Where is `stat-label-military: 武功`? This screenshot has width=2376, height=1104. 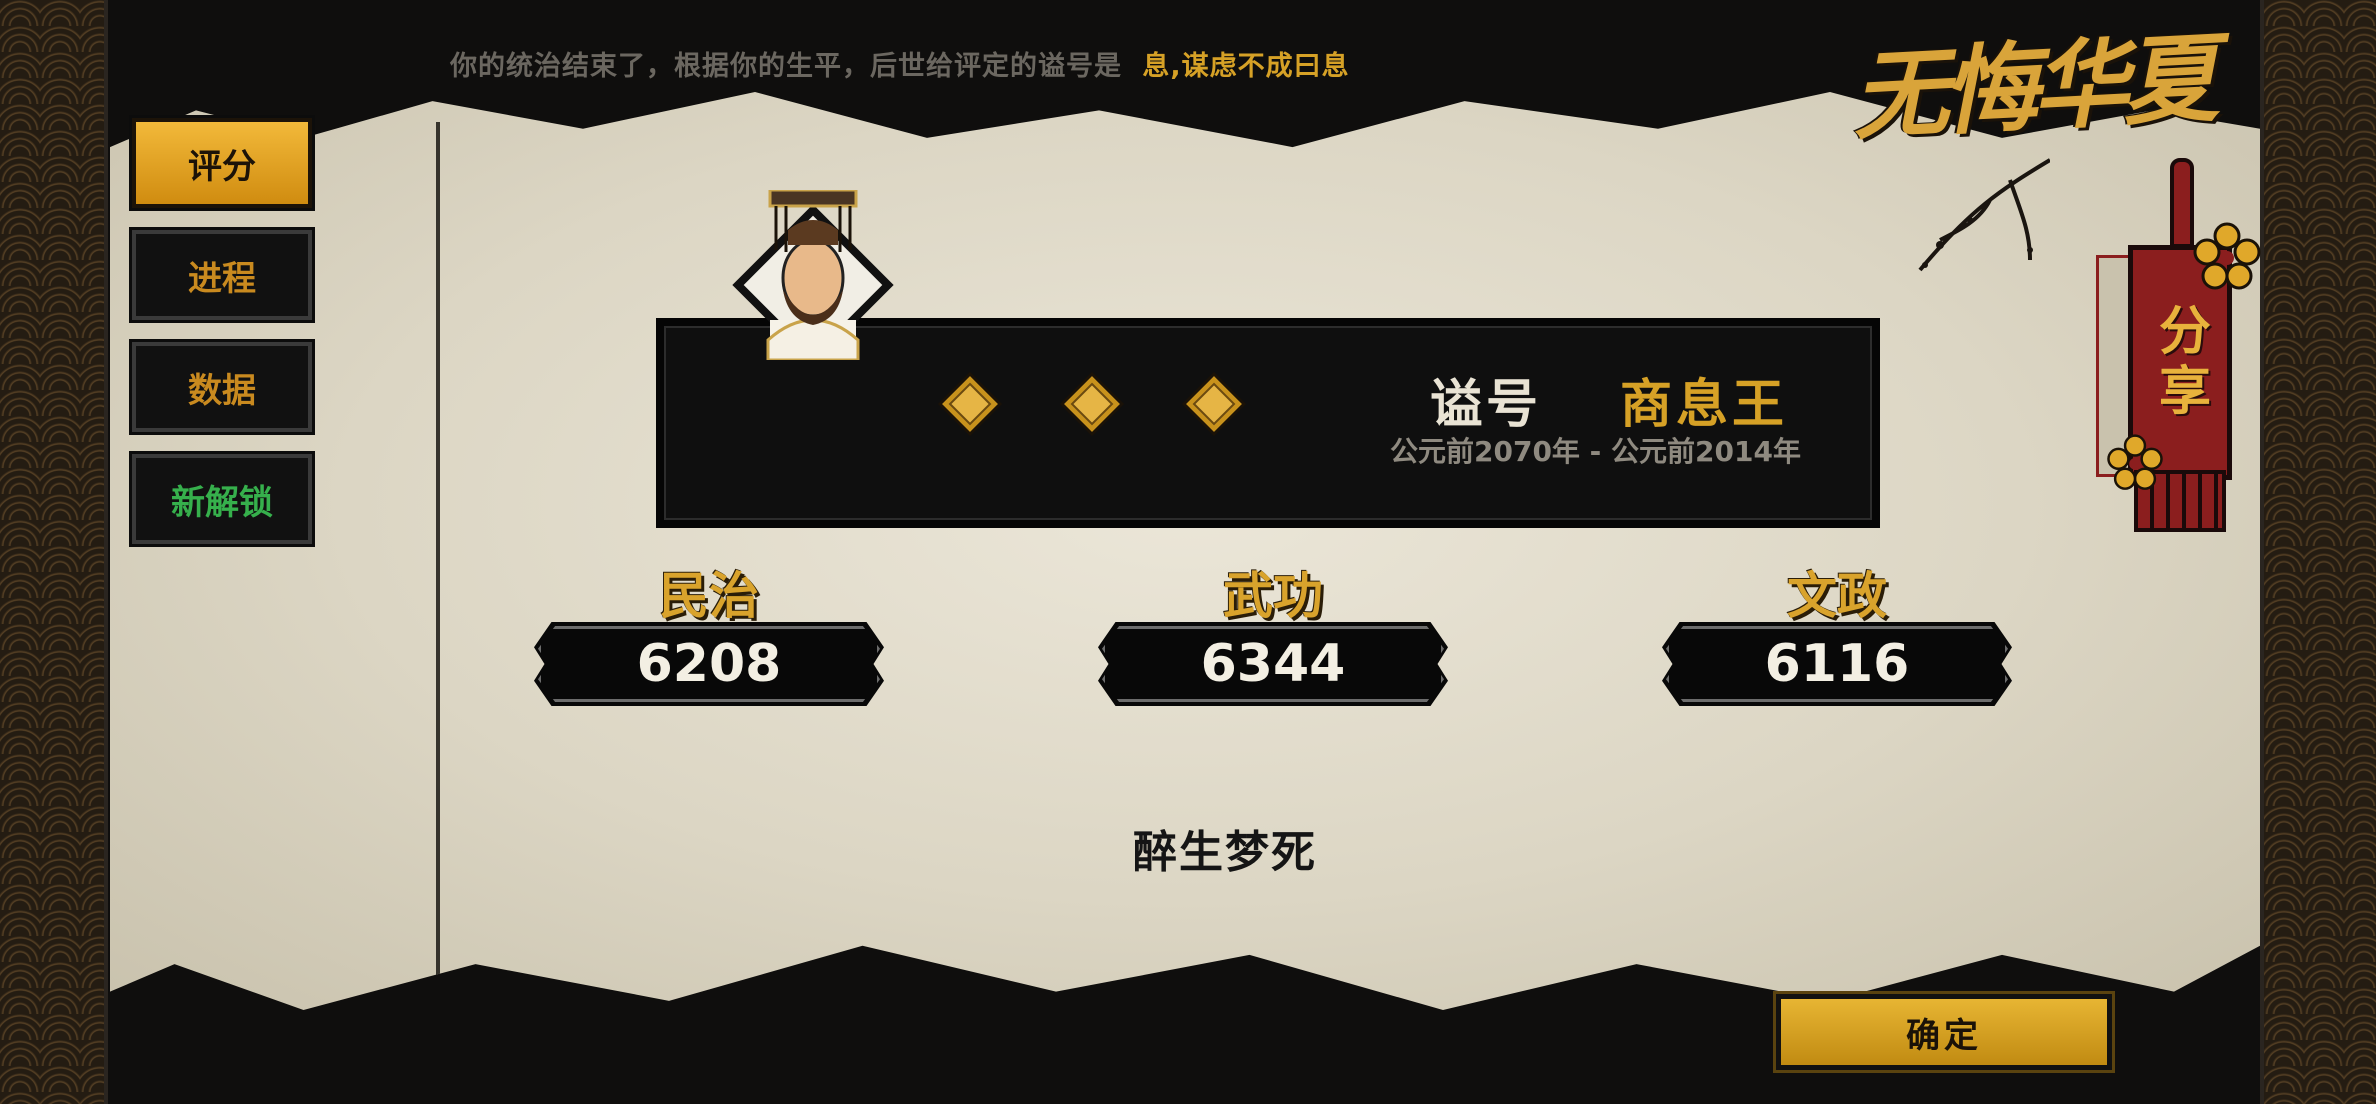 stat-label-military: 武功 is located at coordinates (1273, 596).